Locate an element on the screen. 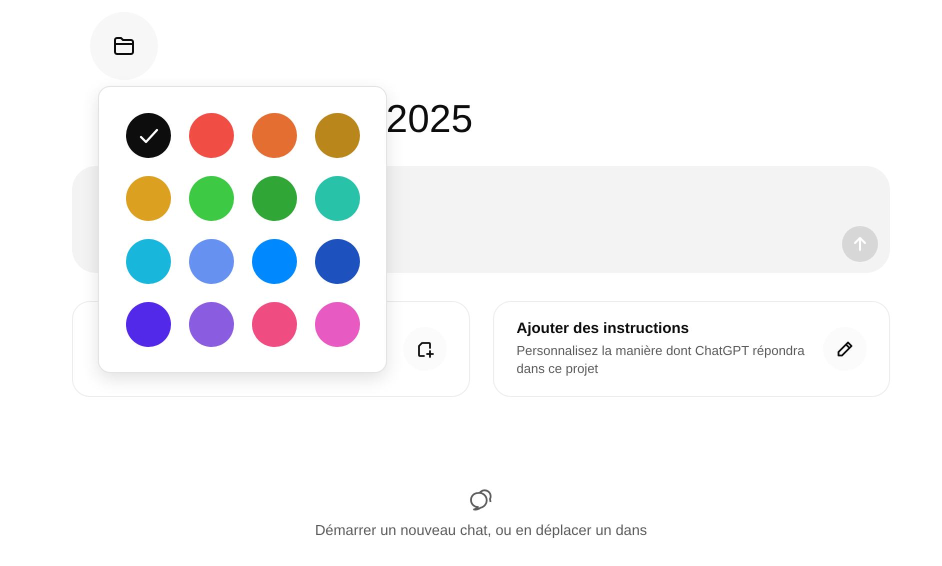  chat-bubbles-icon is located at coordinates (481, 500).